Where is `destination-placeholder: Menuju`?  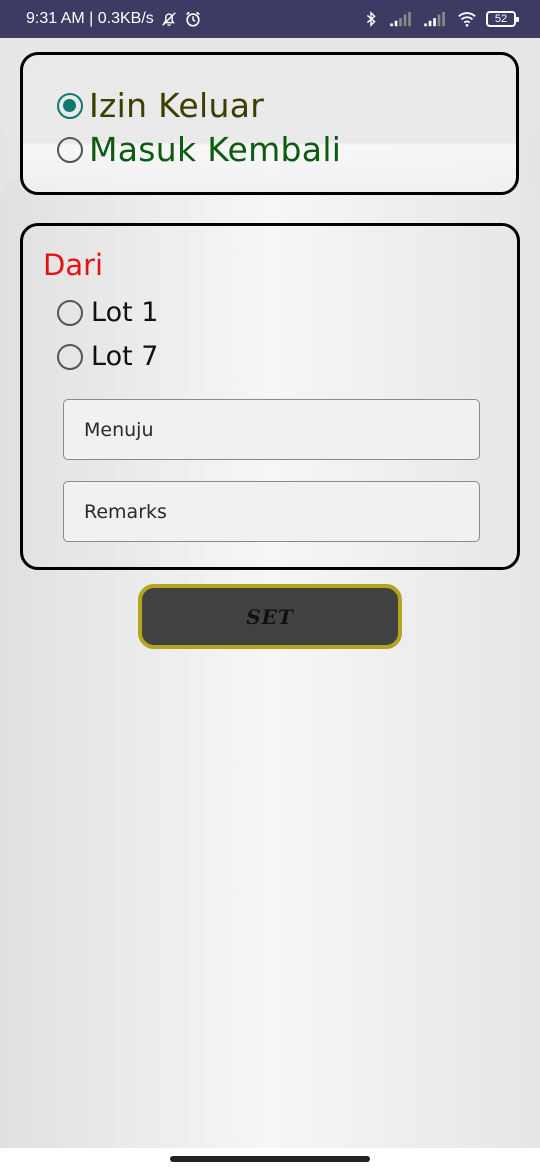
destination-placeholder: Menuju is located at coordinates (119, 429).